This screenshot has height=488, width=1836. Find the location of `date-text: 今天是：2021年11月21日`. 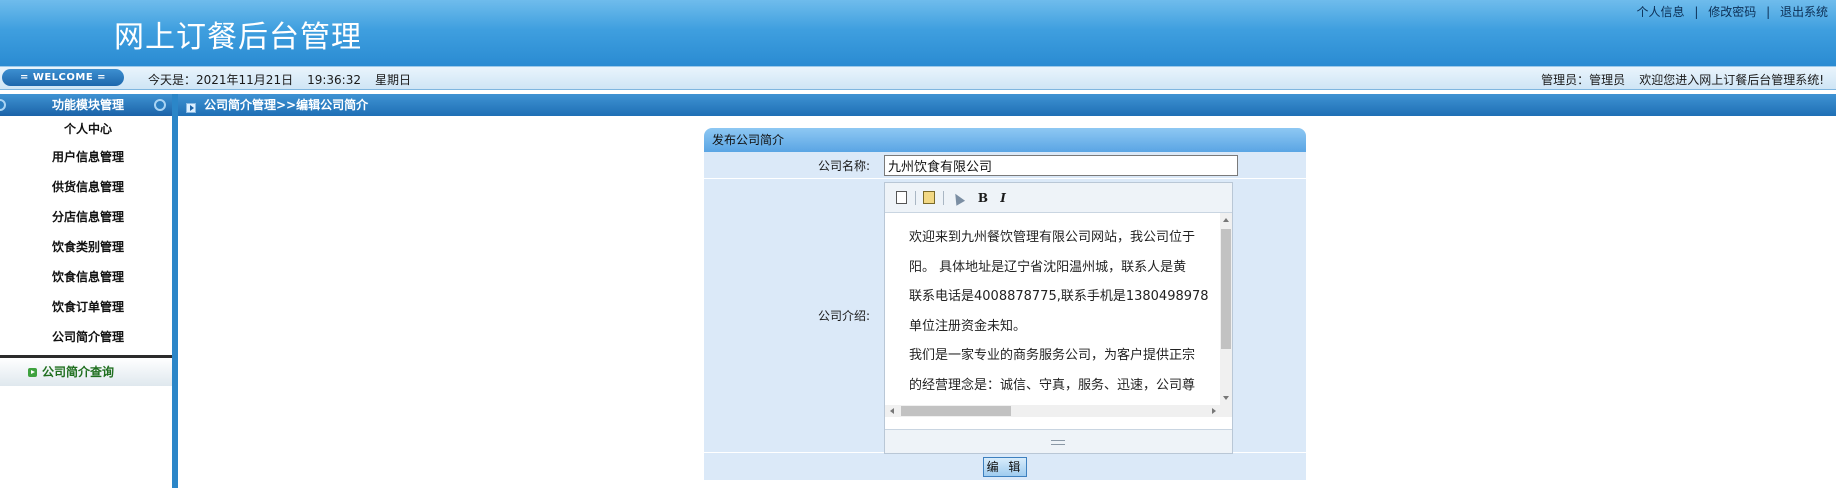

date-text: 今天是：2021年11月21日 is located at coordinates (221, 80).